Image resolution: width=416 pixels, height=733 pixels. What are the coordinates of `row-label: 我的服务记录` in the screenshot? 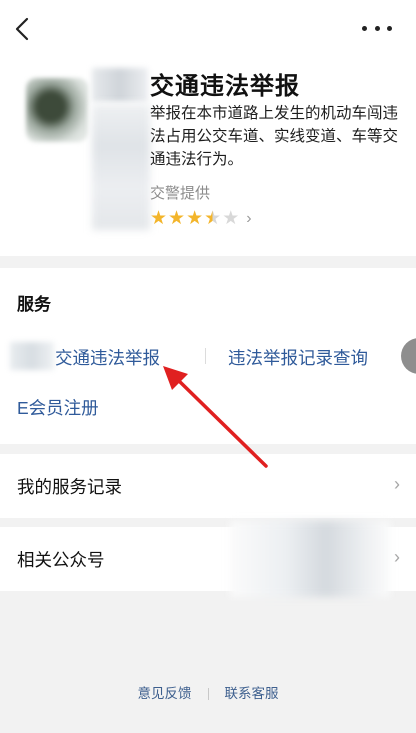 It's located at (69, 487).